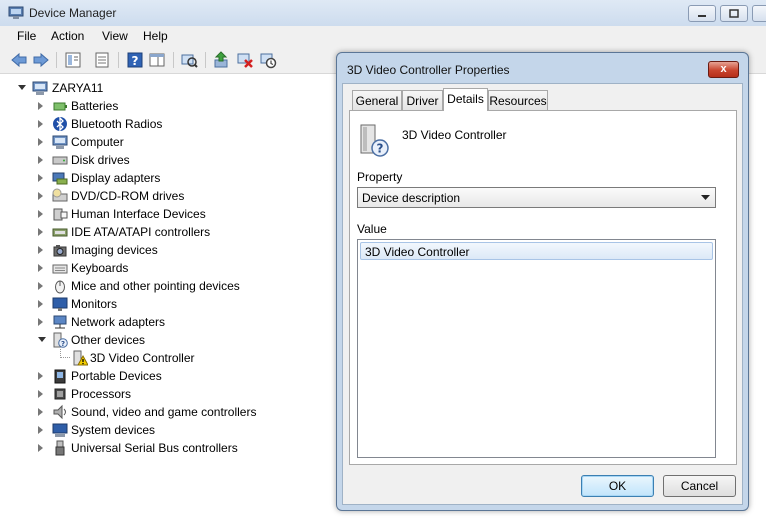 The image size is (766, 524). Describe the element at coordinates (67, 36) in the screenshot. I see `menu-action: Action` at that location.